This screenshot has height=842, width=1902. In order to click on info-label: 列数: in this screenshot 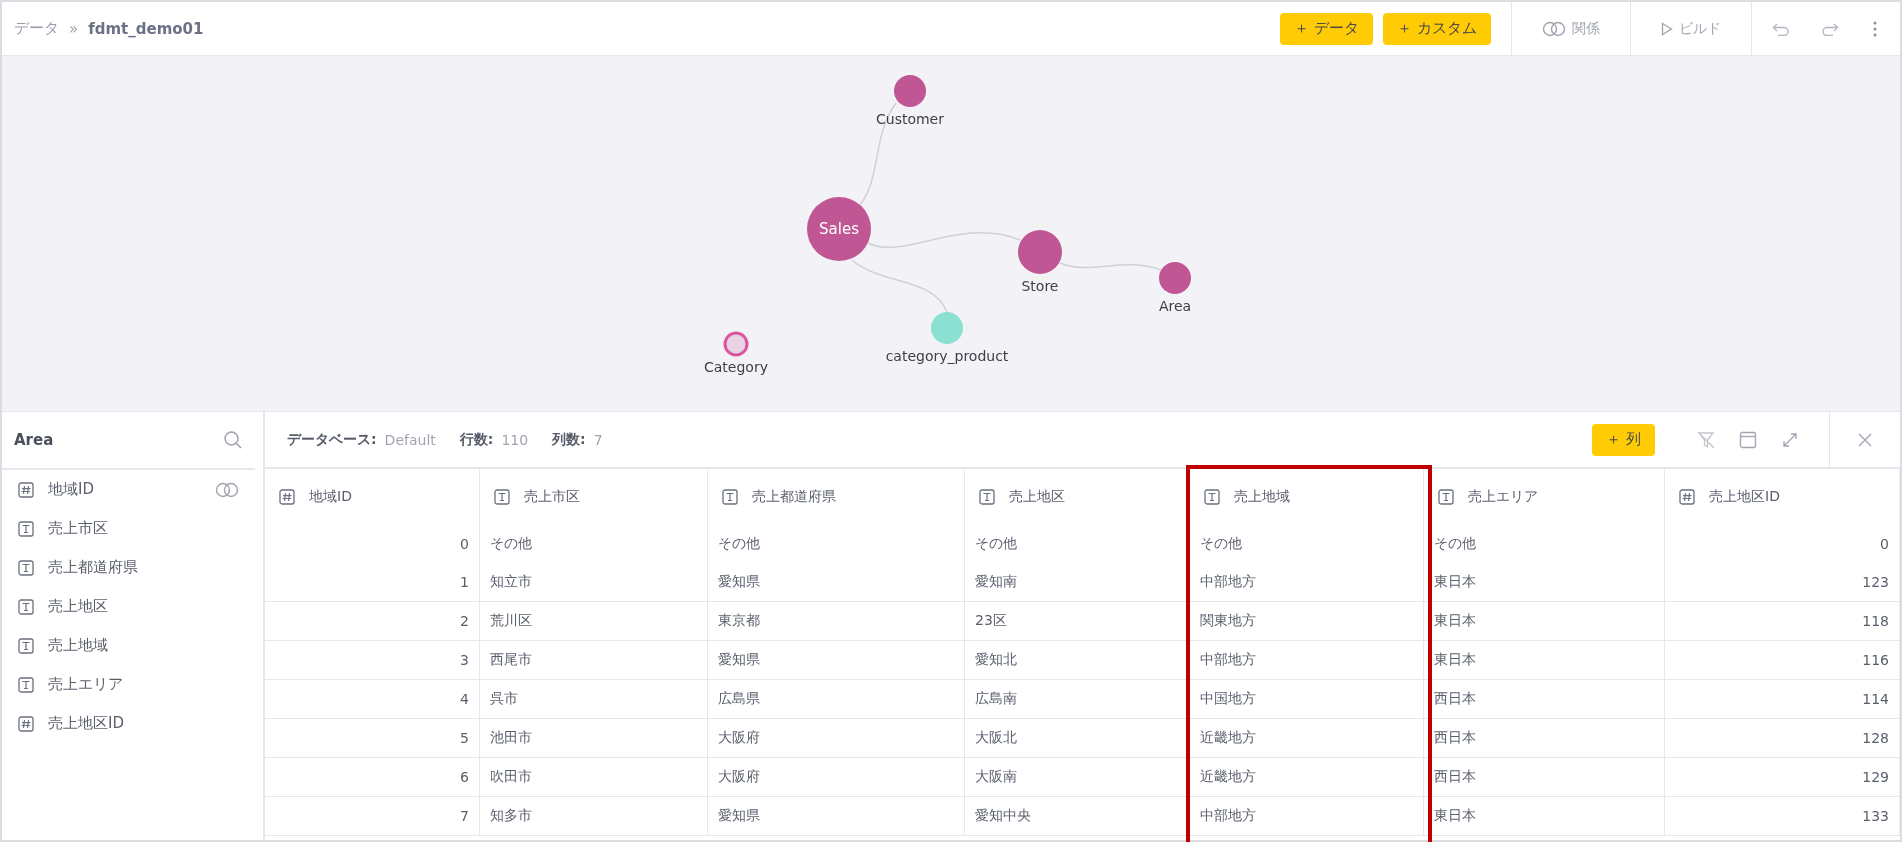, I will do `click(569, 439)`.